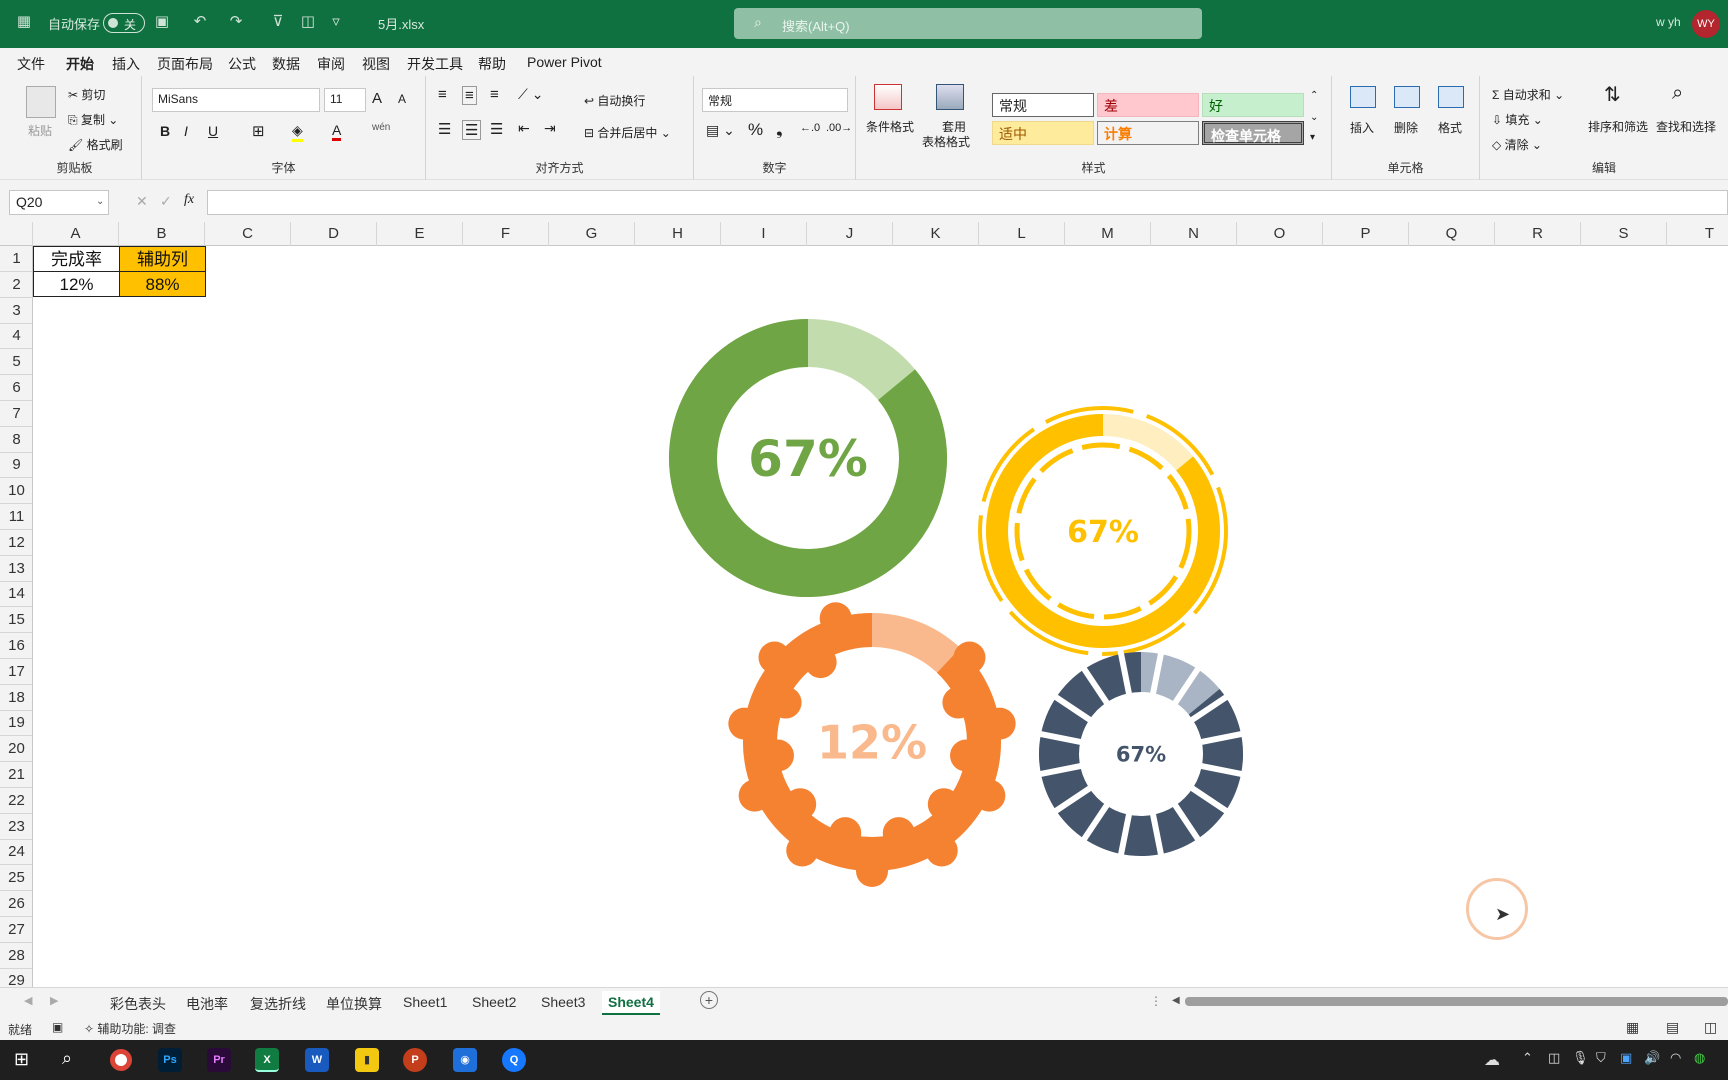  I want to click on decrease-decimal-icon: .00→, so click(839, 128).